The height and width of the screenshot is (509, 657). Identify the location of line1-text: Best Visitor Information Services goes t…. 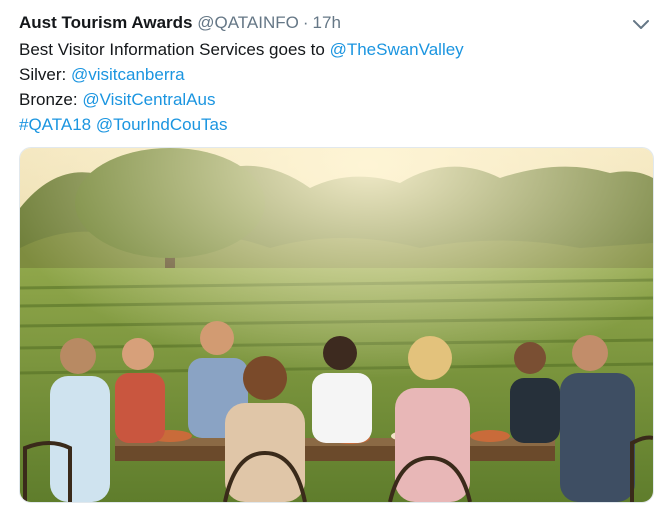
(174, 49).